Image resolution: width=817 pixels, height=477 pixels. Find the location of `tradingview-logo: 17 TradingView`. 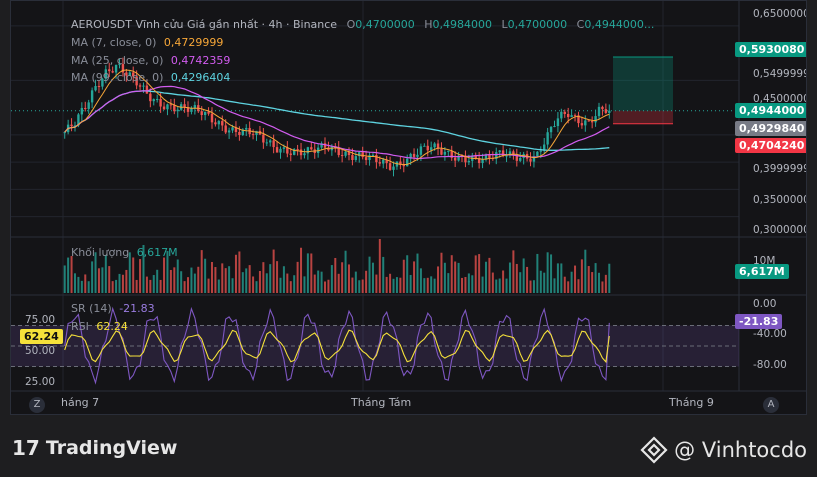

tradingview-logo: 17 TradingView is located at coordinates (94, 448).